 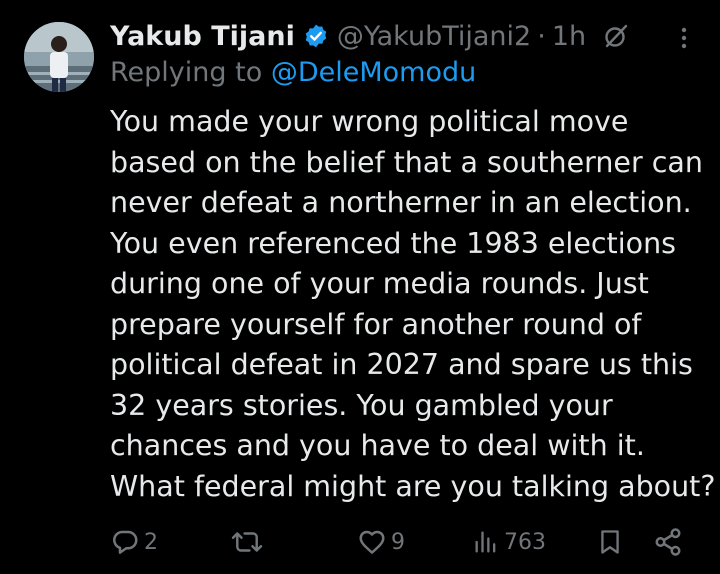 I want to click on bookmark-icon, so click(x=610, y=542).